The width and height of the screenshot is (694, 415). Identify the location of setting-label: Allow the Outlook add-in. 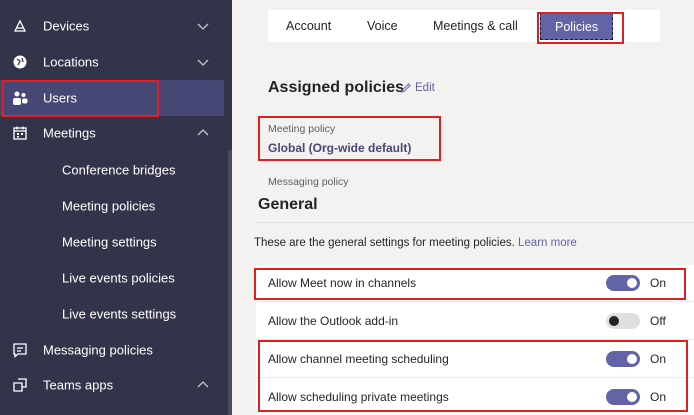
(333, 321).